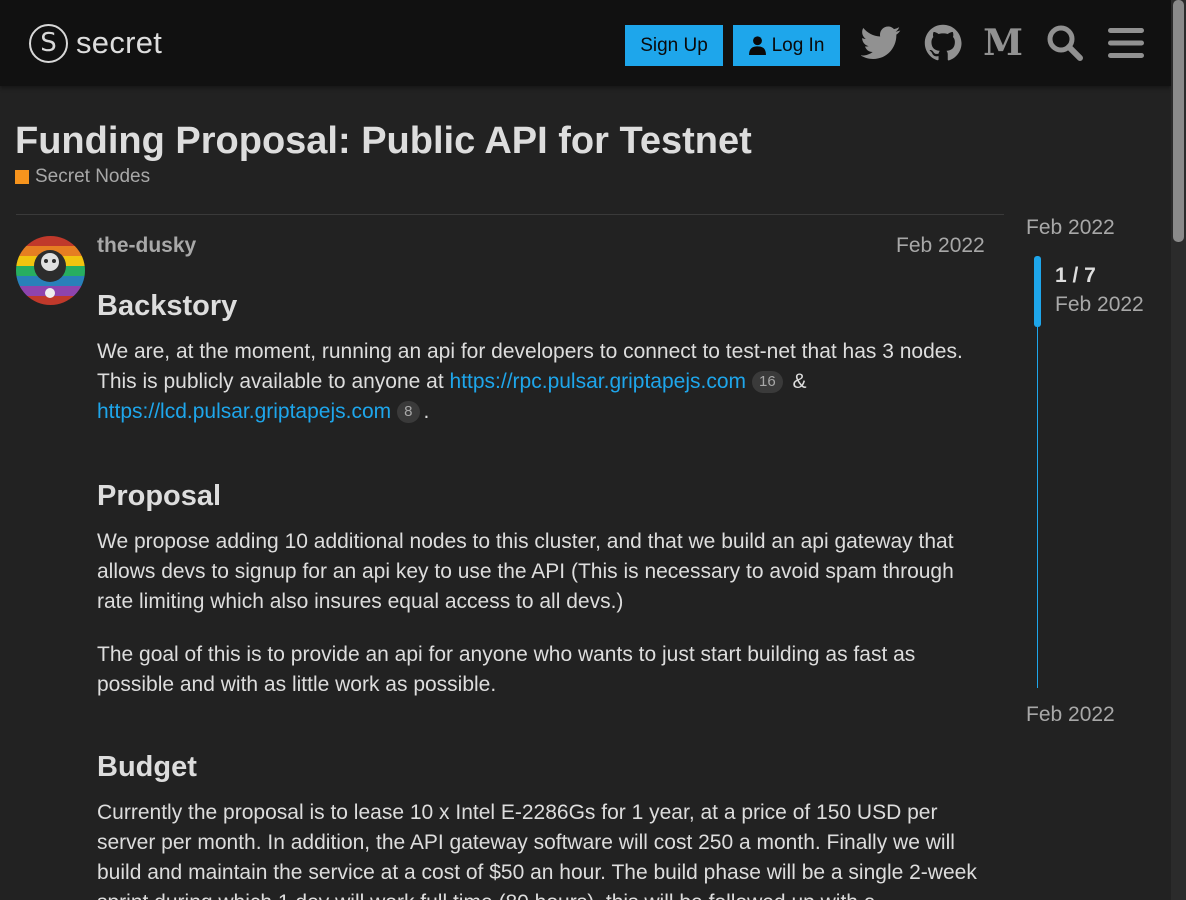 Image resolution: width=1186 pixels, height=900 pixels. What do you see at coordinates (1075, 275) in the screenshot?
I see `timeline-position: 1 / 7` at bounding box center [1075, 275].